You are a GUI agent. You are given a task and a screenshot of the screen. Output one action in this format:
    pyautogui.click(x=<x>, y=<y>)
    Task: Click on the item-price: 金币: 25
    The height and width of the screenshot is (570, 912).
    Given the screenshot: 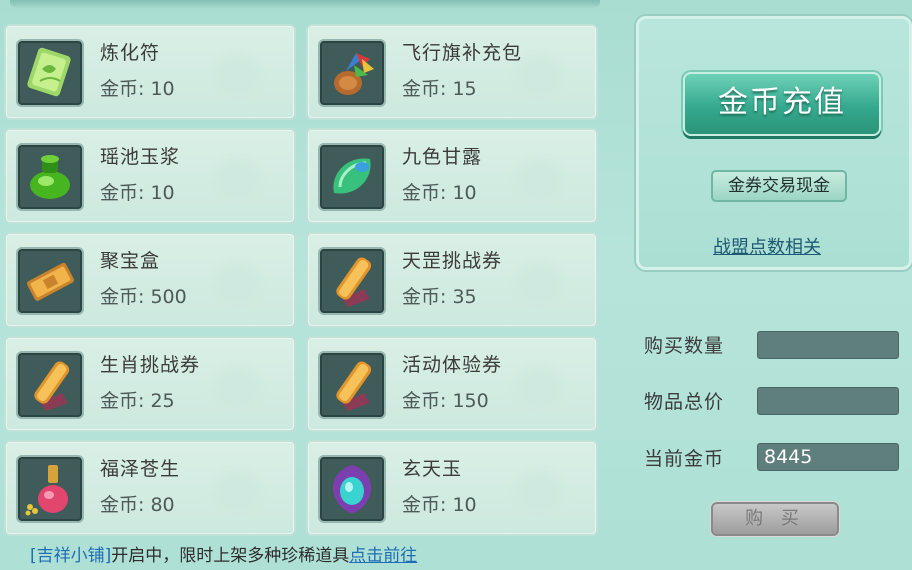 What is the action you would take?
    pyautogui.click(x=137, y=401)
    